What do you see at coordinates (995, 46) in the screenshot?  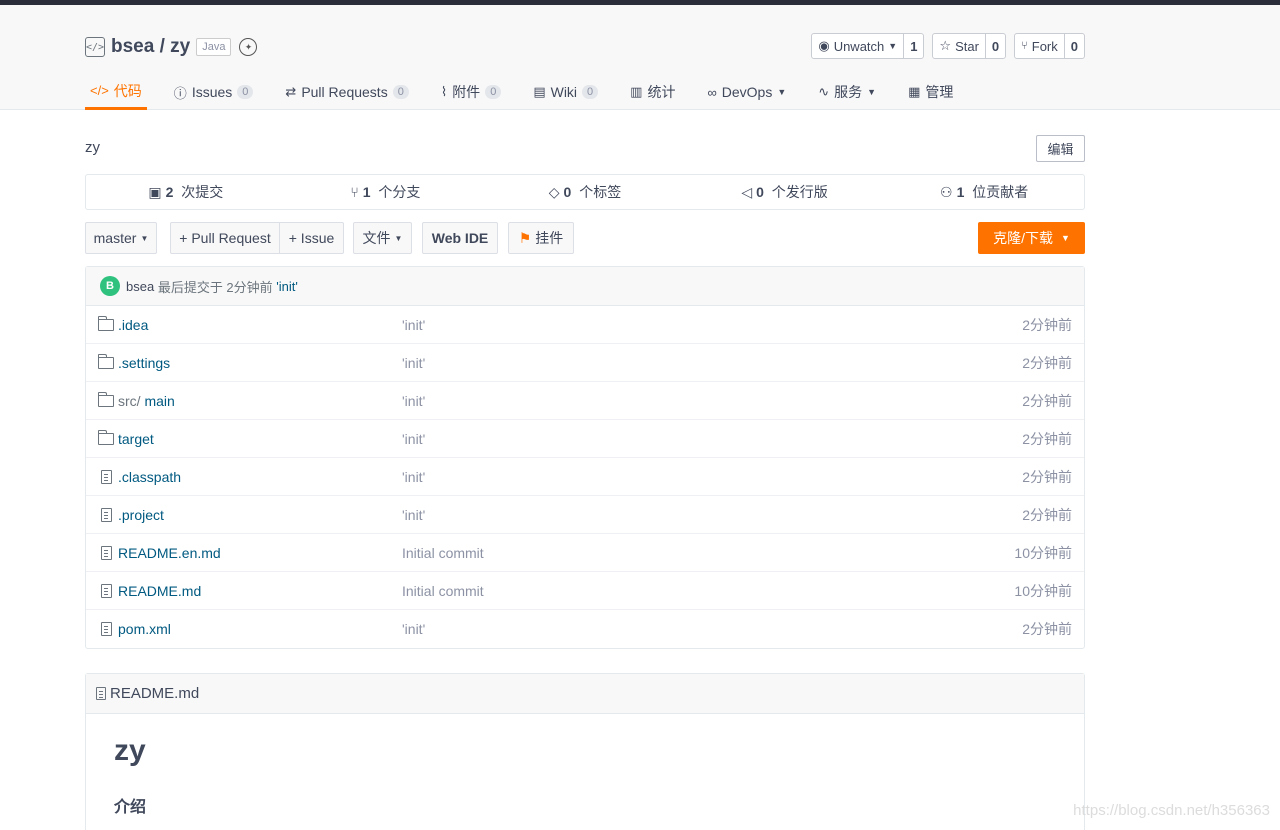 I see `star-count: 0` at bounding box center [995, 46].